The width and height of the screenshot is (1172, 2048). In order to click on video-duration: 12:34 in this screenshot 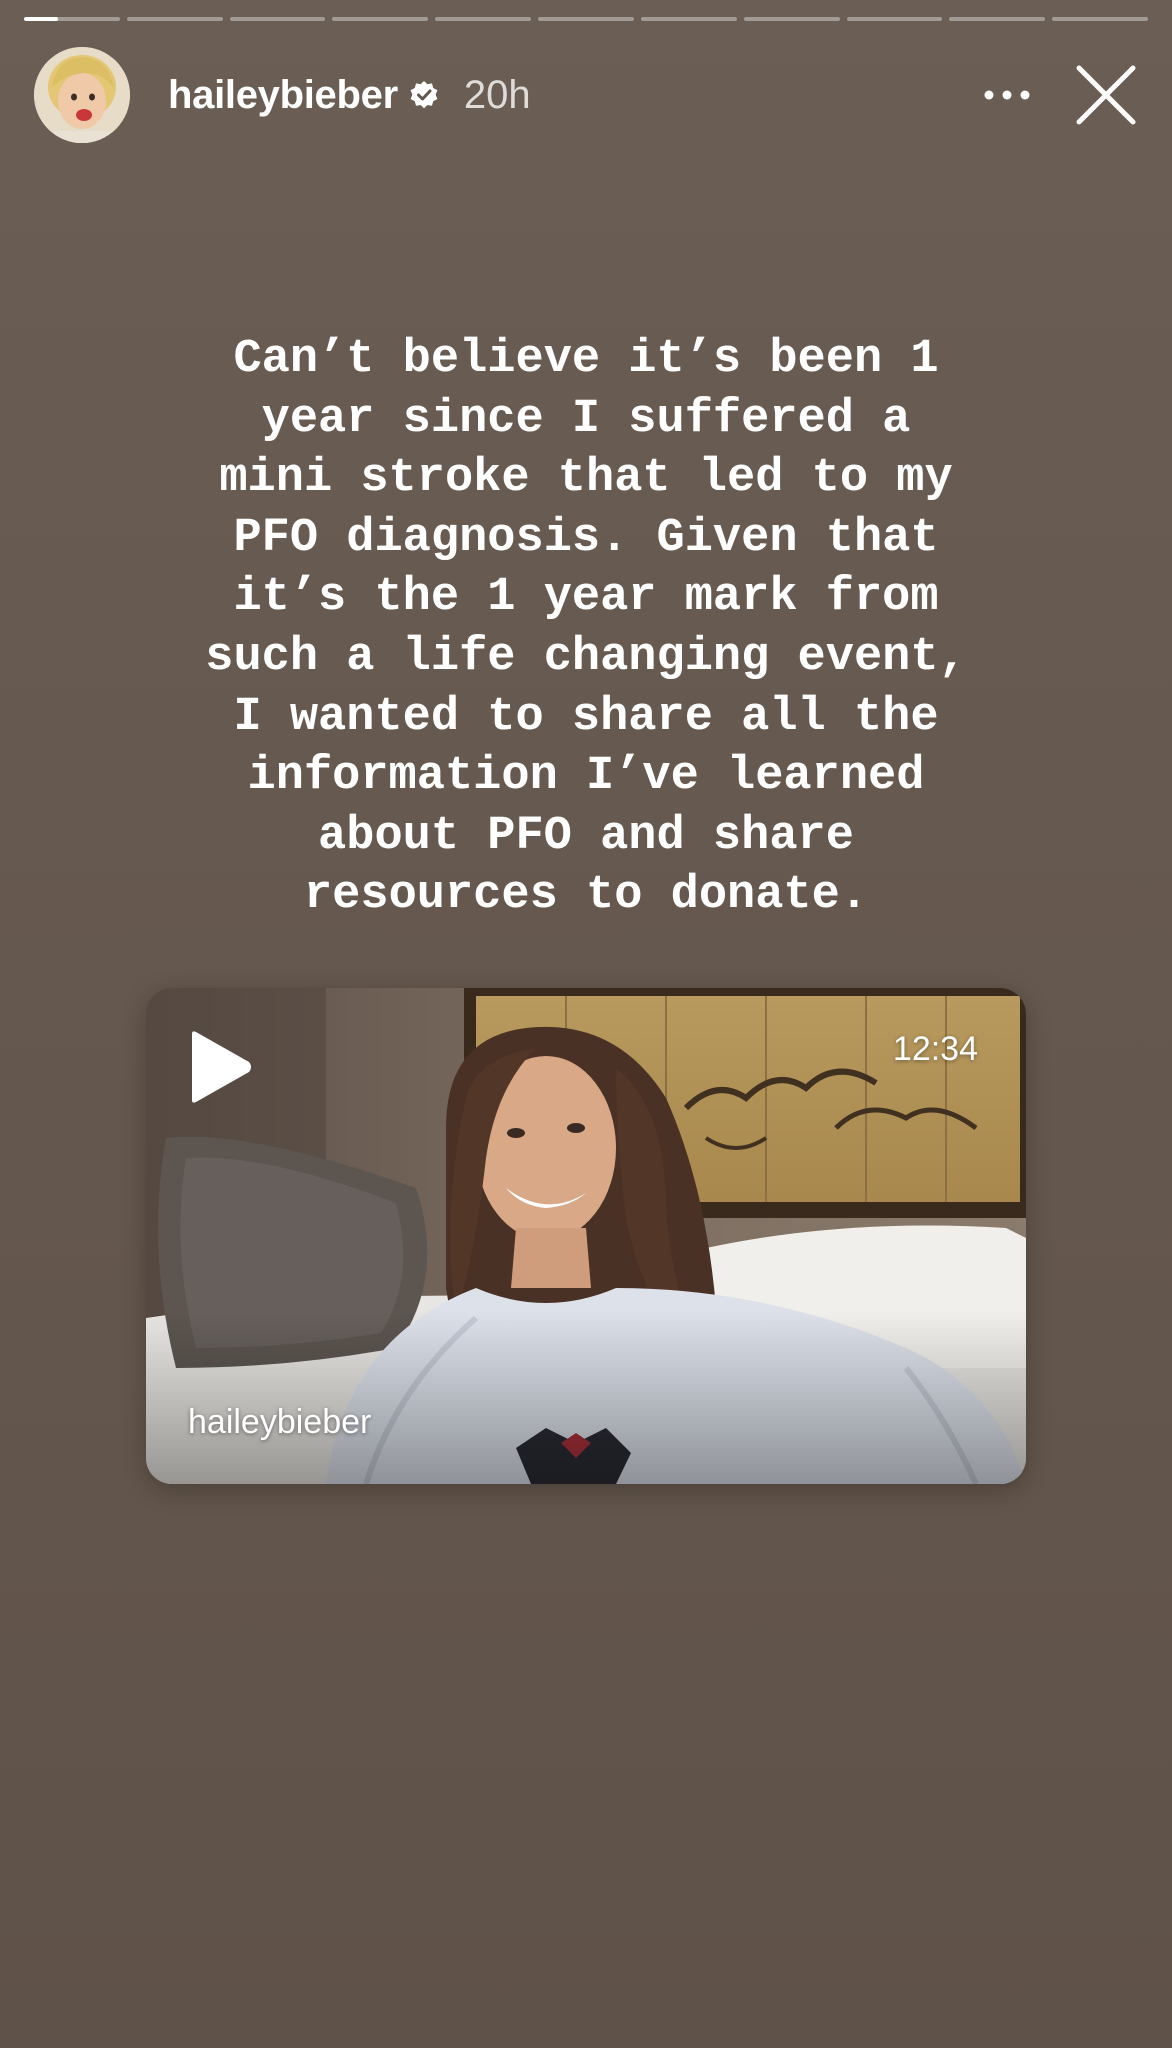, I will do `click(935, 1049)`.